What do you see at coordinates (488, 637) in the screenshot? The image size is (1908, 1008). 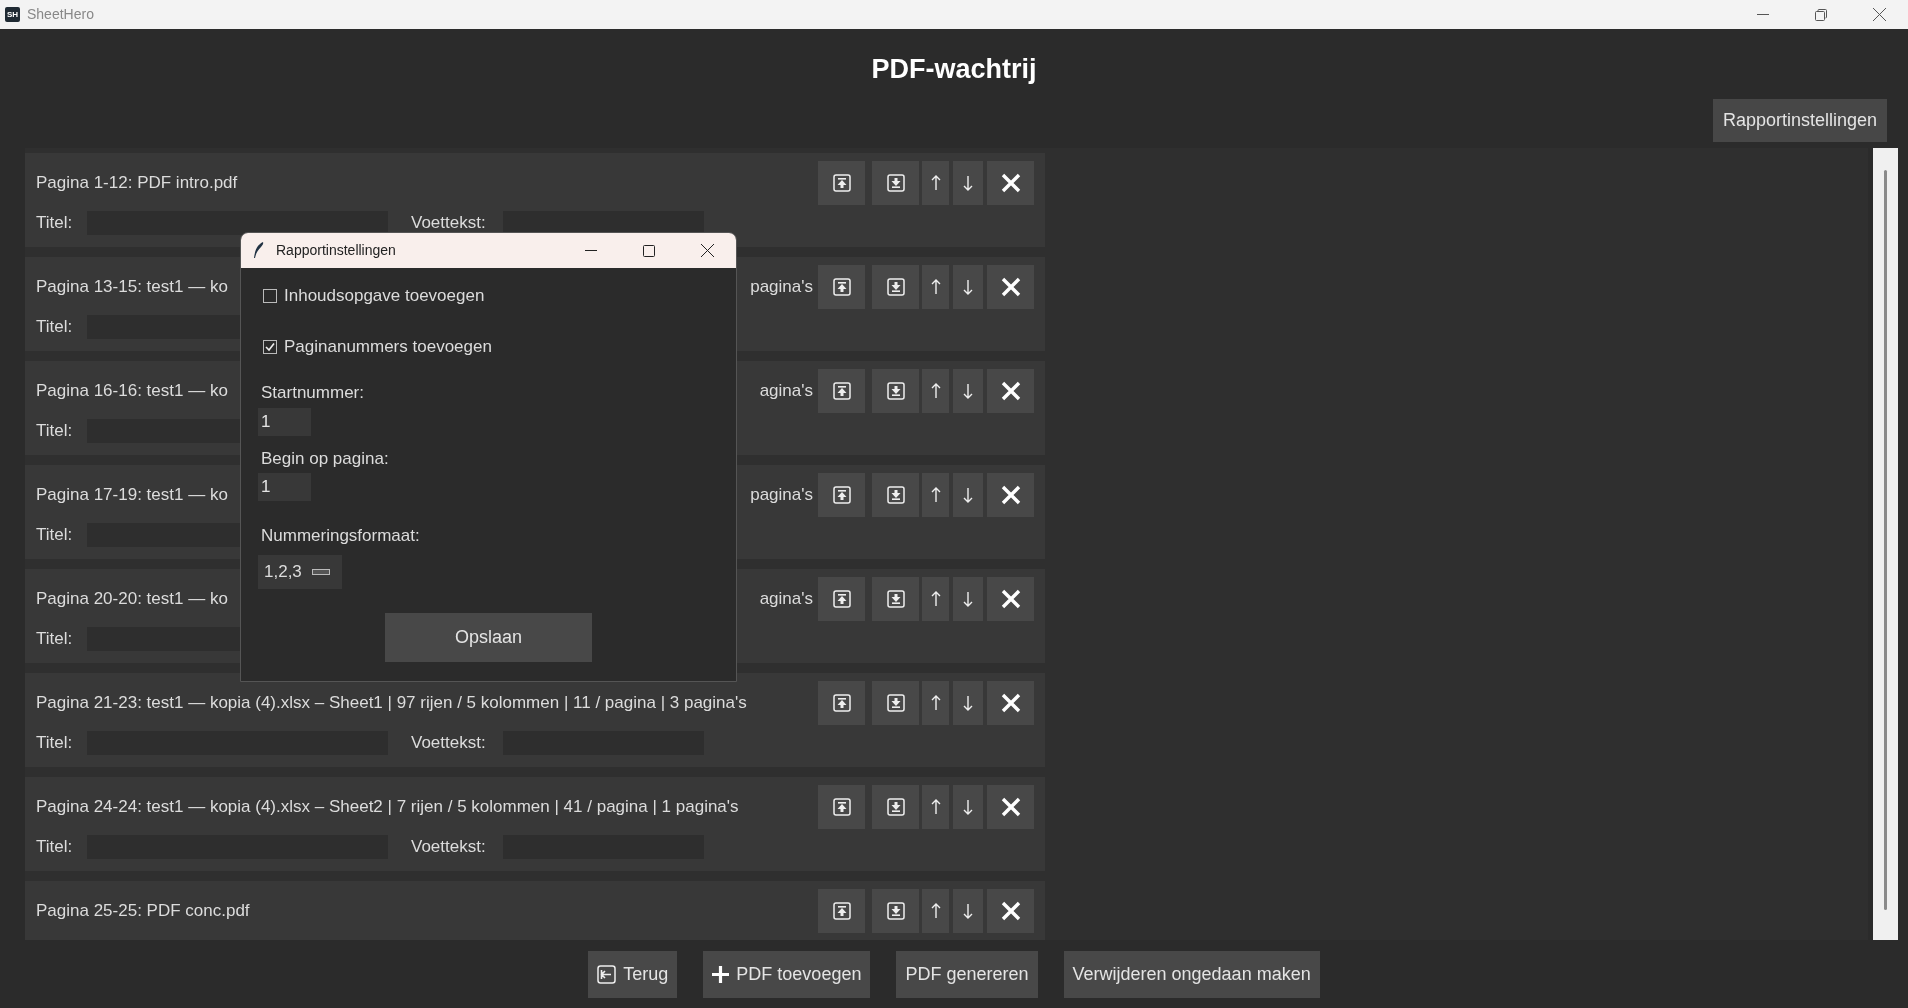 I see `save-button: Opslaan` at bounding box center [488, 637].